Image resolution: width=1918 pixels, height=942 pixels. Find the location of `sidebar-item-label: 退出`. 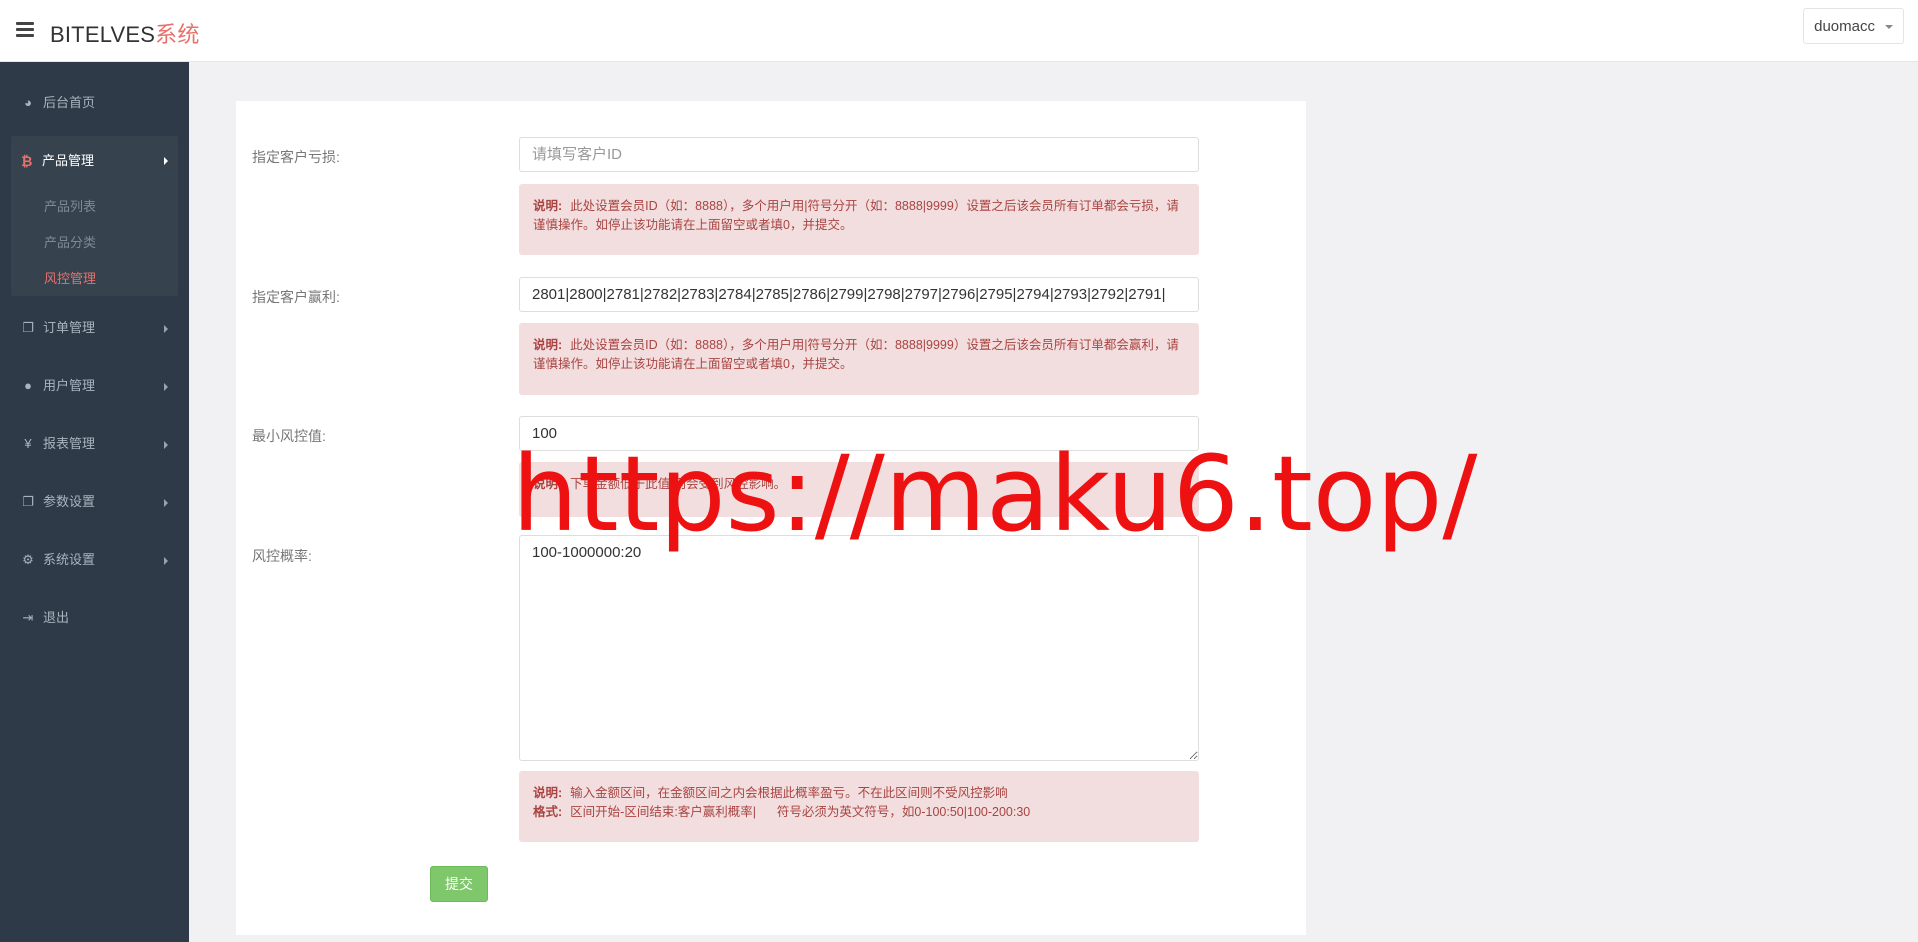

sidebar-item-label: 退出 is located at coordinates (56, 617).